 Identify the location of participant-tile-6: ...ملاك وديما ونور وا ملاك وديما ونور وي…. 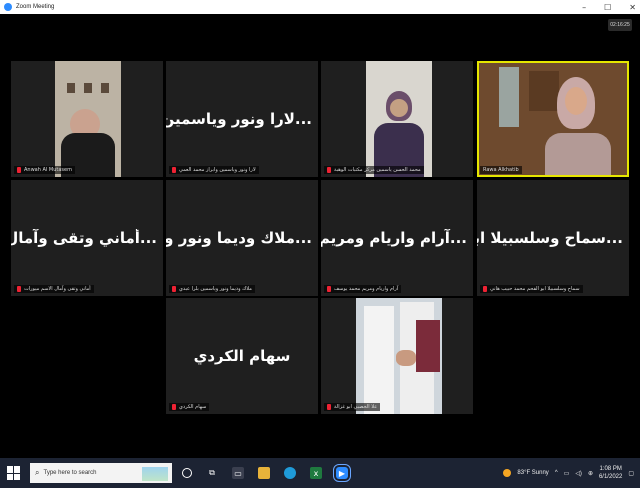
(242, 238).